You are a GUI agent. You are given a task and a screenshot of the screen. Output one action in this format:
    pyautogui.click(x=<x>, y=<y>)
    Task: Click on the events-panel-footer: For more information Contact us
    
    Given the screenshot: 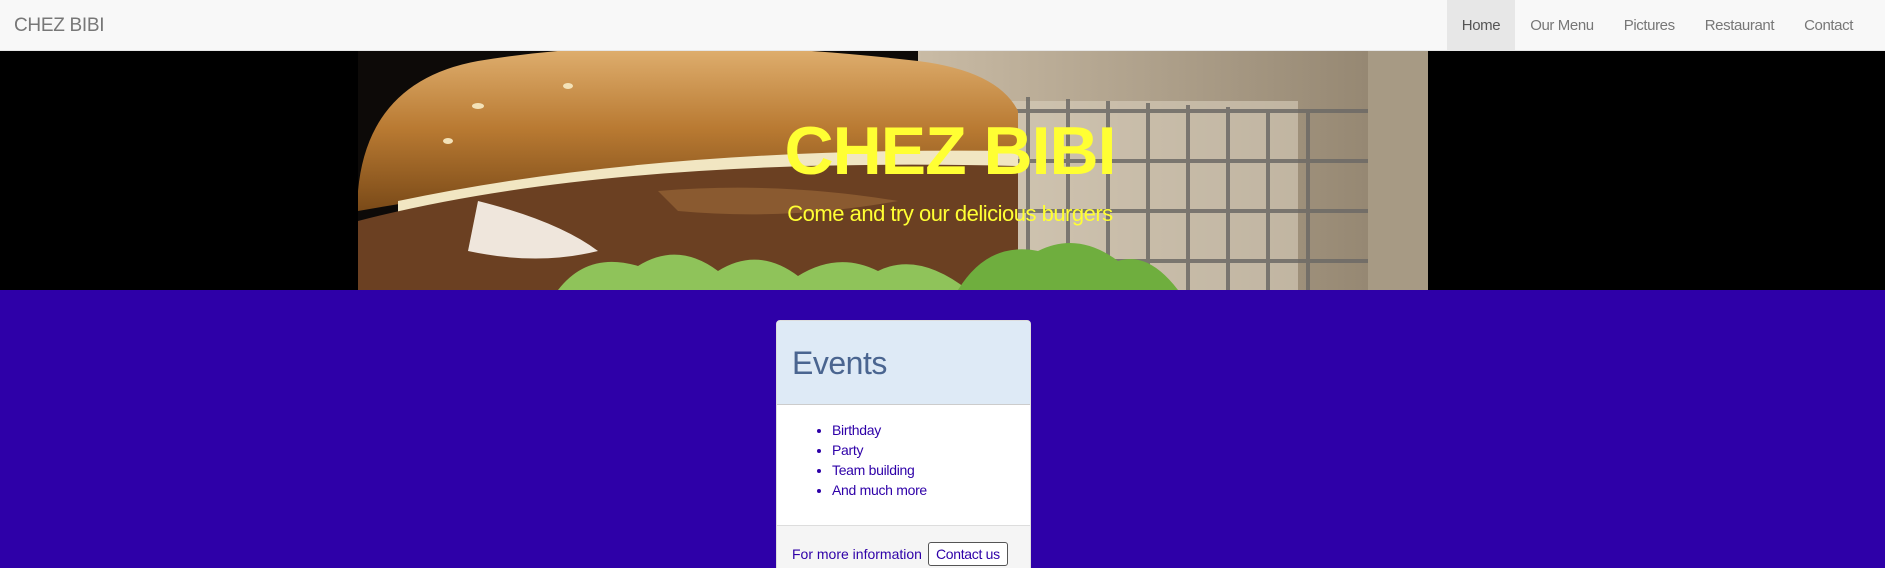 What is the action you would take?
    pyautogui.click(x=903, y=546)
    